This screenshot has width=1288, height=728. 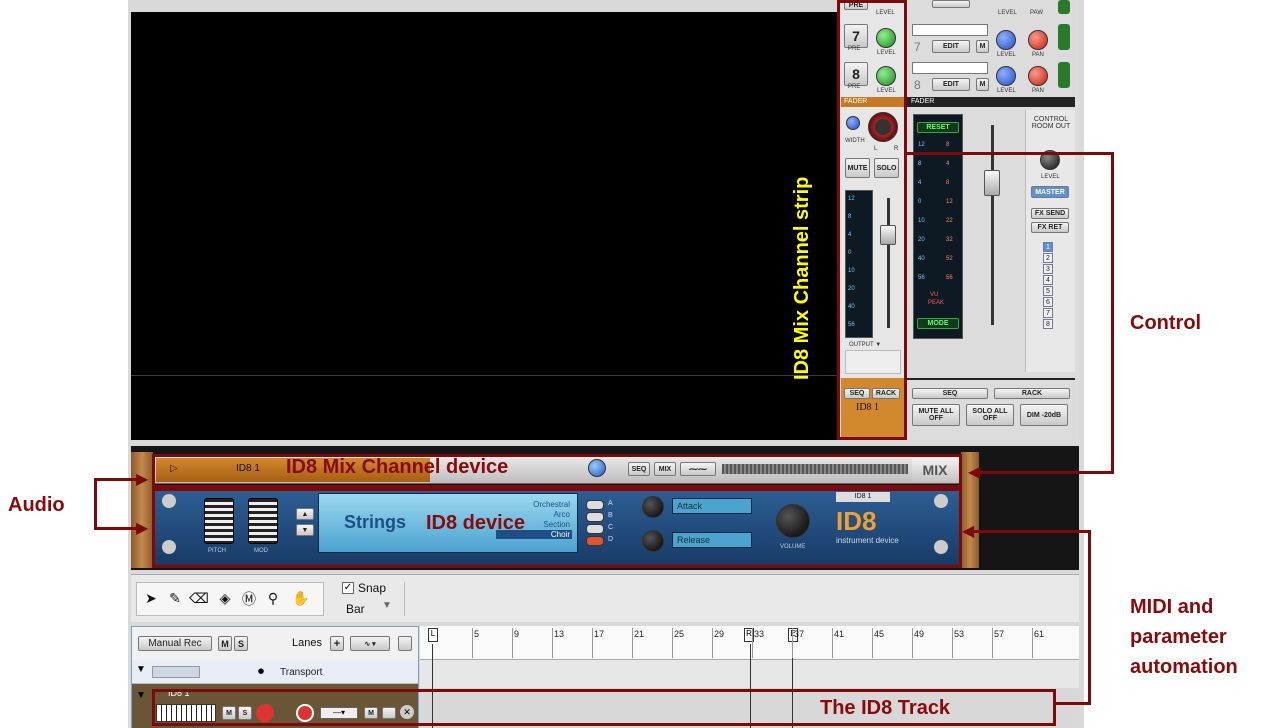 I want to click on bus-button-8: 8, so click(x=1048, y=324).